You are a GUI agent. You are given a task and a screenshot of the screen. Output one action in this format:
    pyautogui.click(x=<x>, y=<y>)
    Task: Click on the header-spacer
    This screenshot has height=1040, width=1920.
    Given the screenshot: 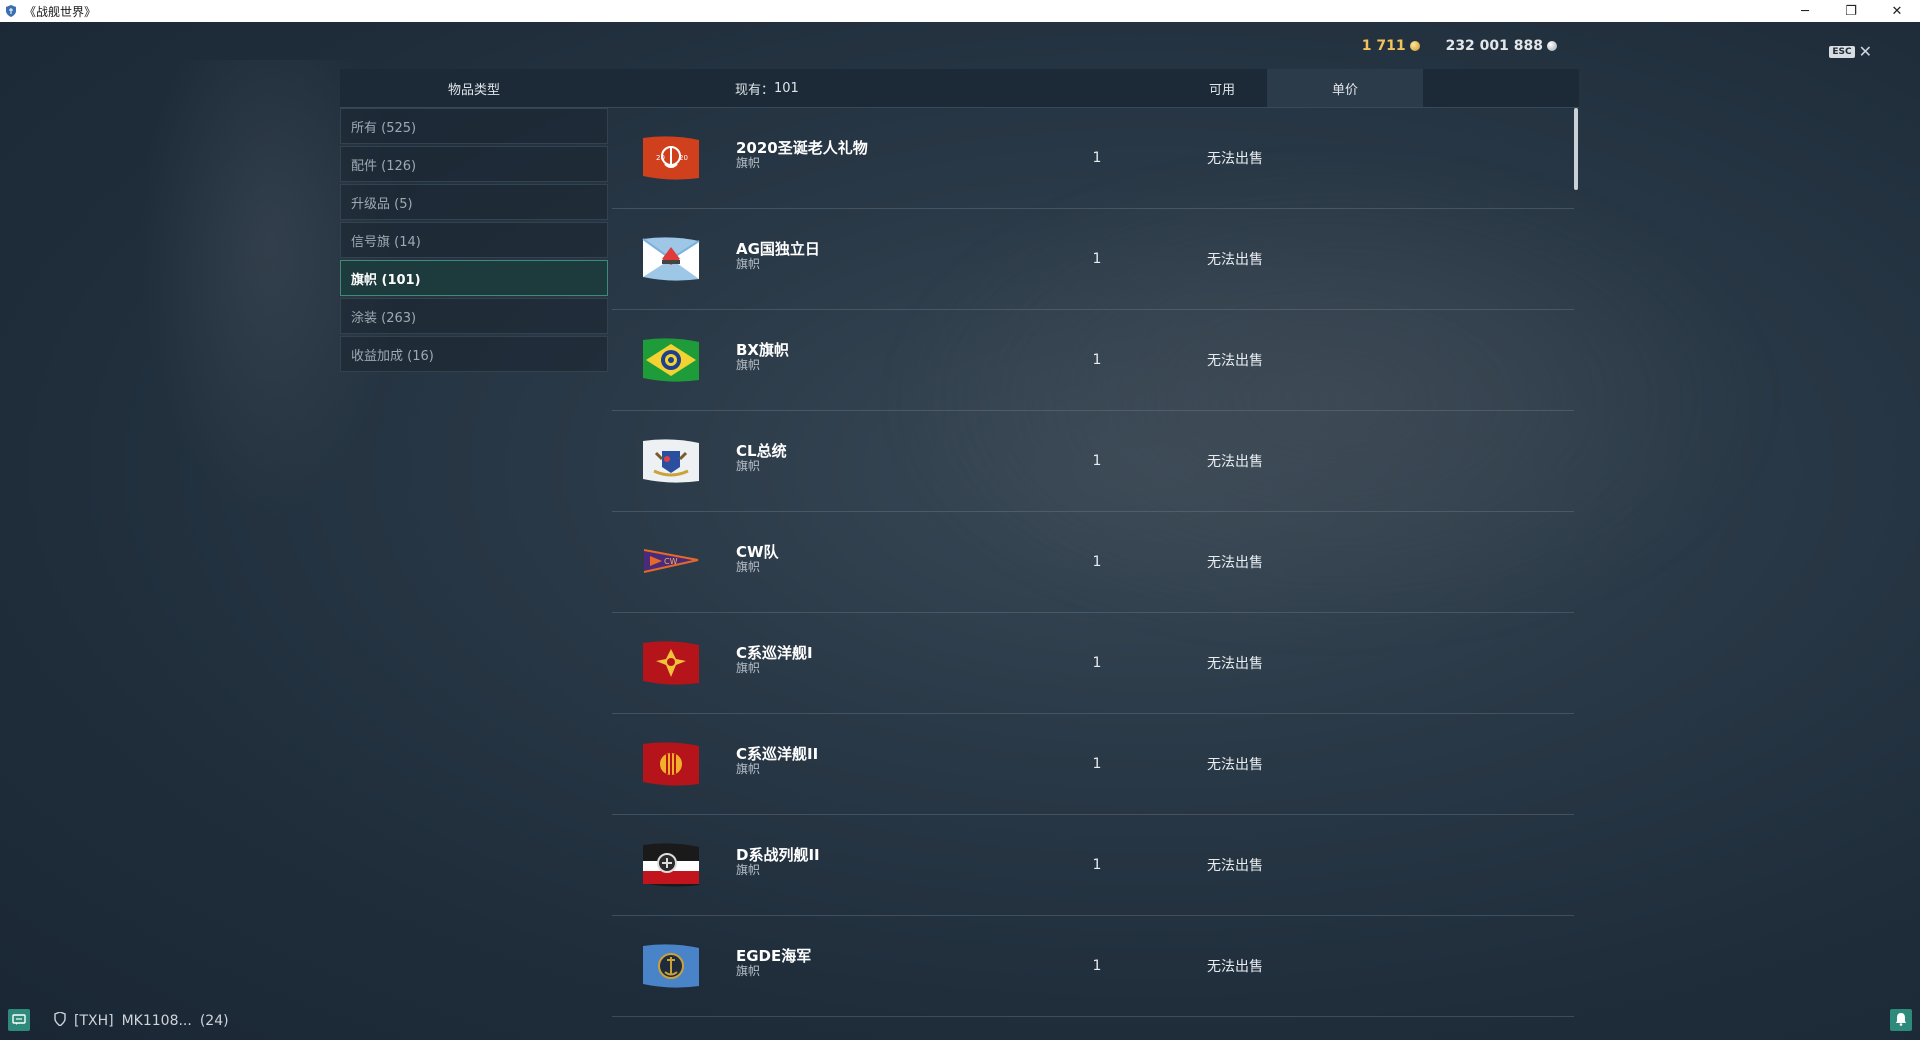 What is the action you would take?
    pyautogui.click(x=1501, y=88)
    